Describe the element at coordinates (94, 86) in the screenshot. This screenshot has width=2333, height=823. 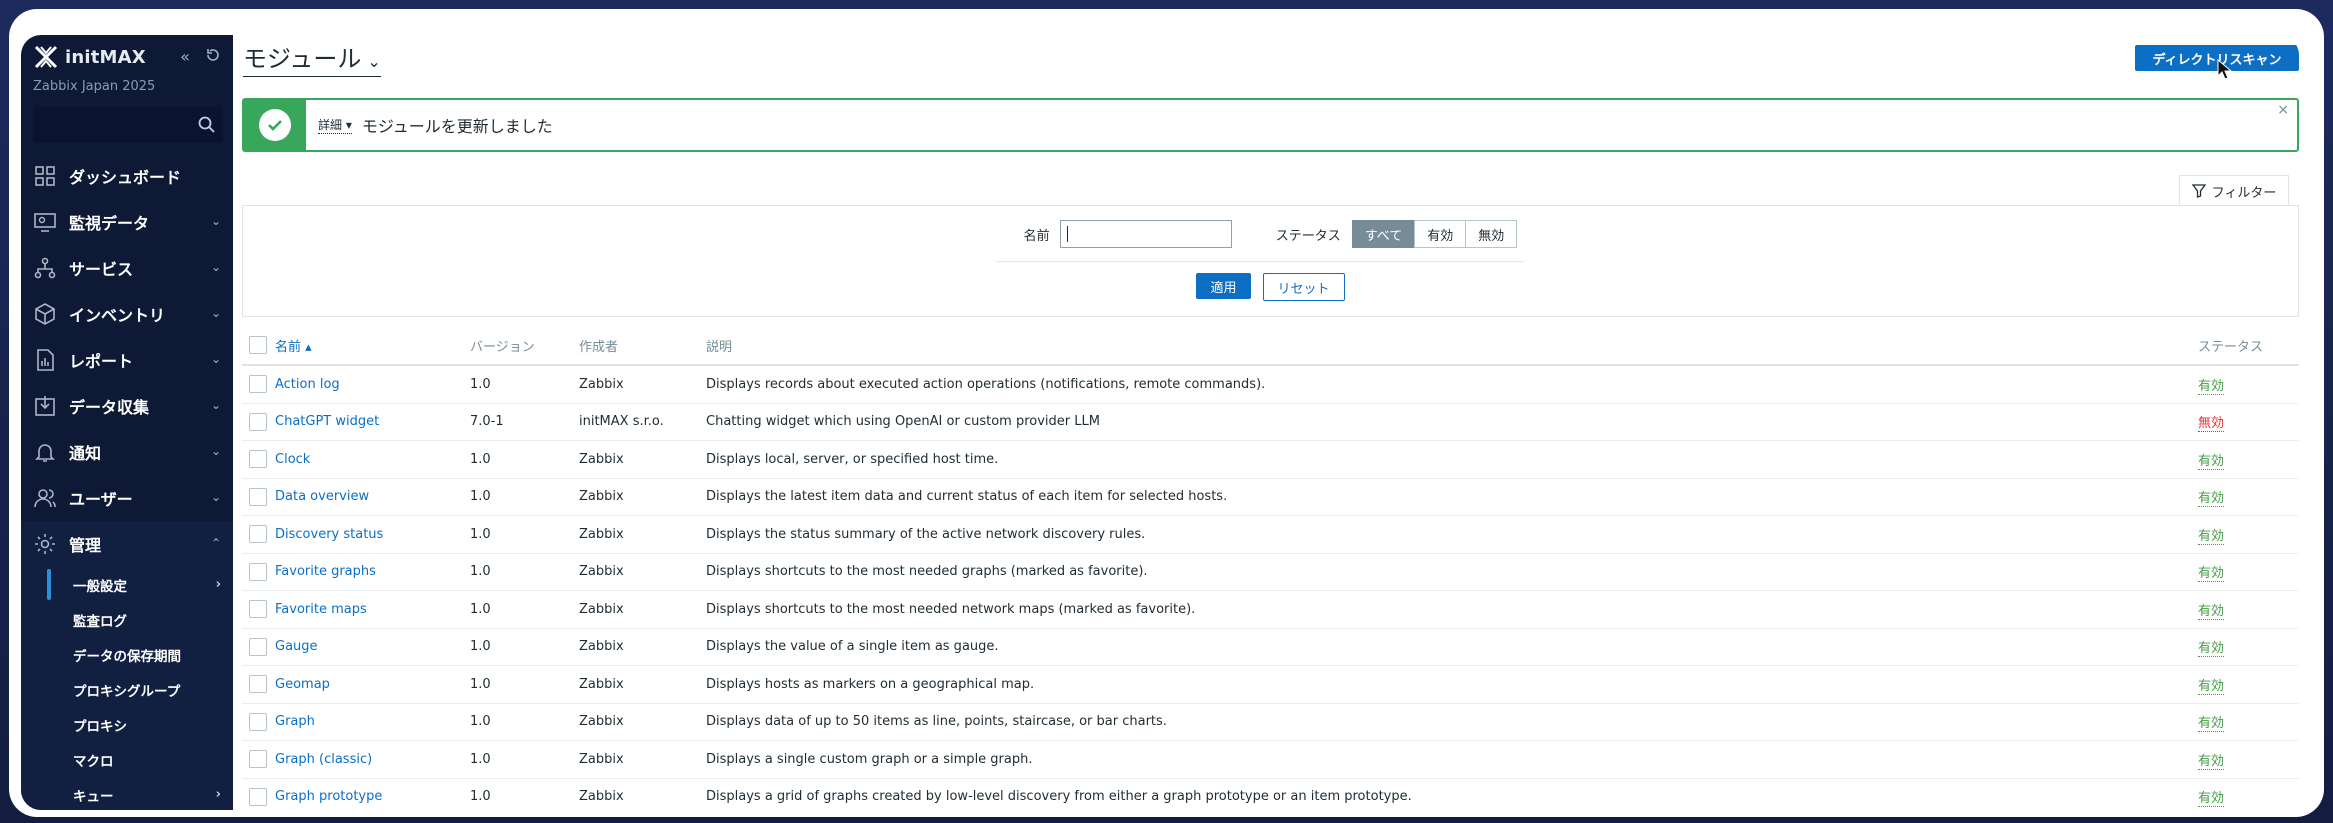
I see `server-name: Zabbix Japan 2025` at that location.